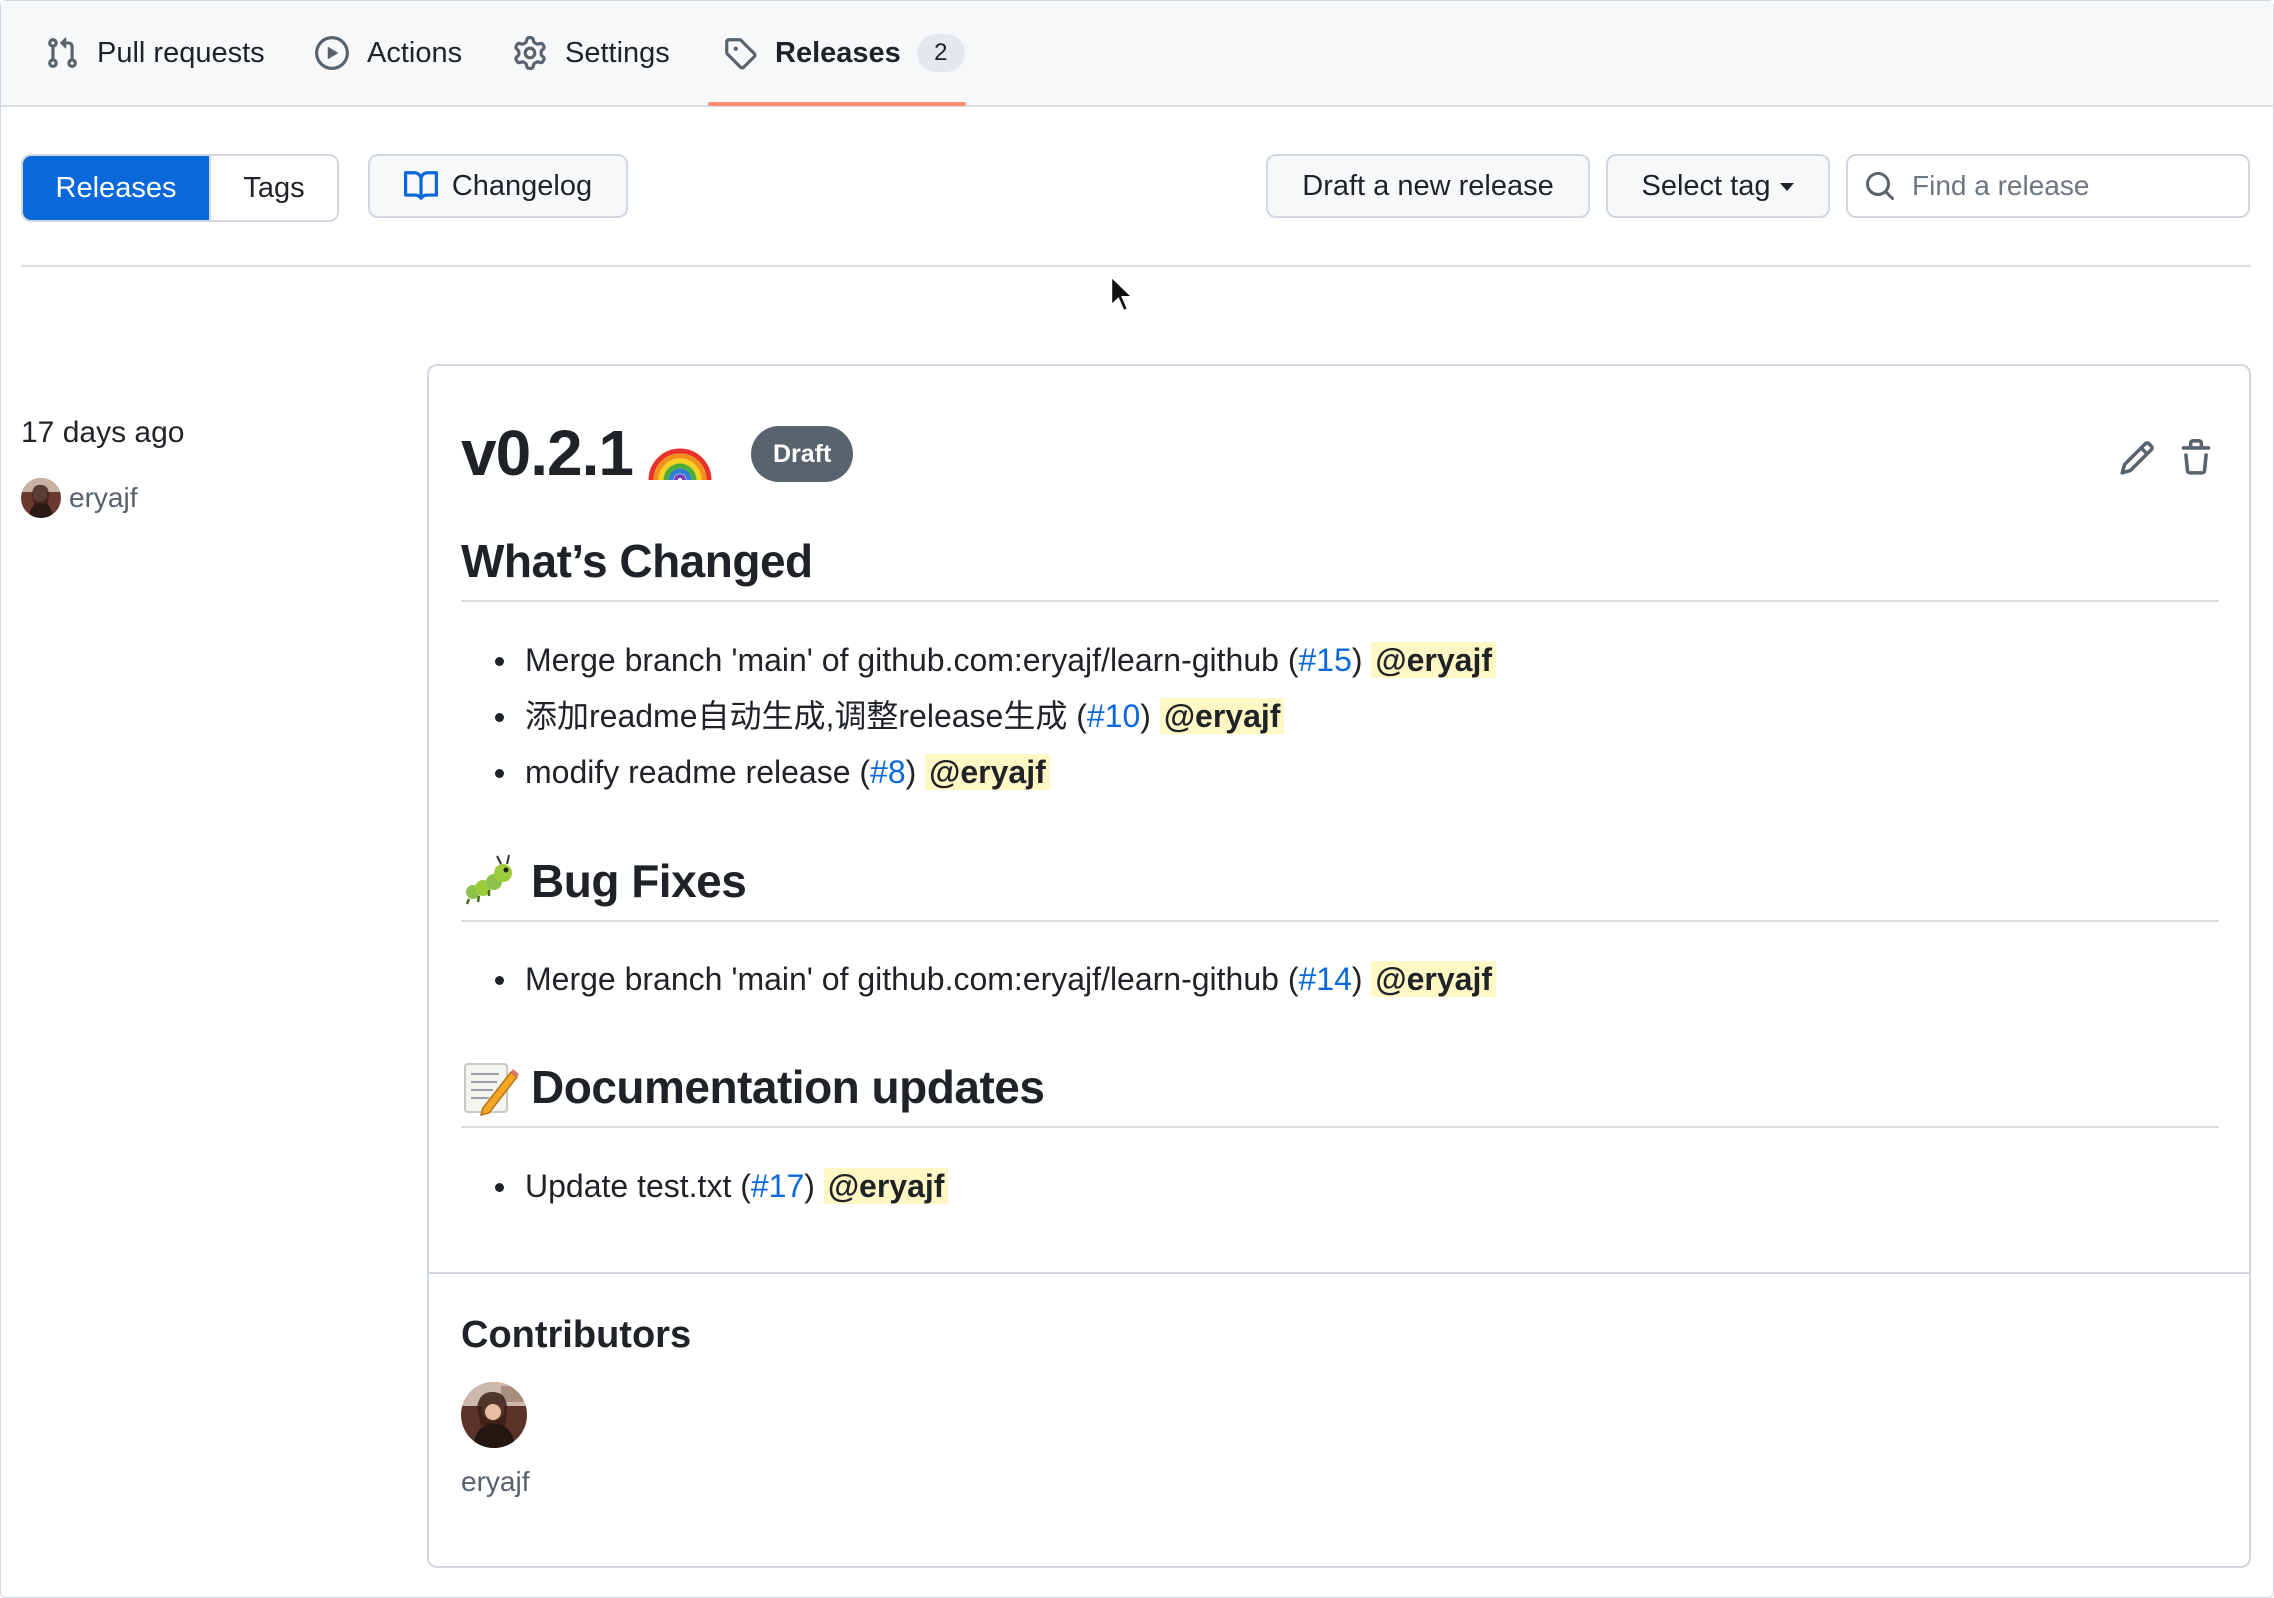  I want to click on find-release-search, so click(2048, 186).